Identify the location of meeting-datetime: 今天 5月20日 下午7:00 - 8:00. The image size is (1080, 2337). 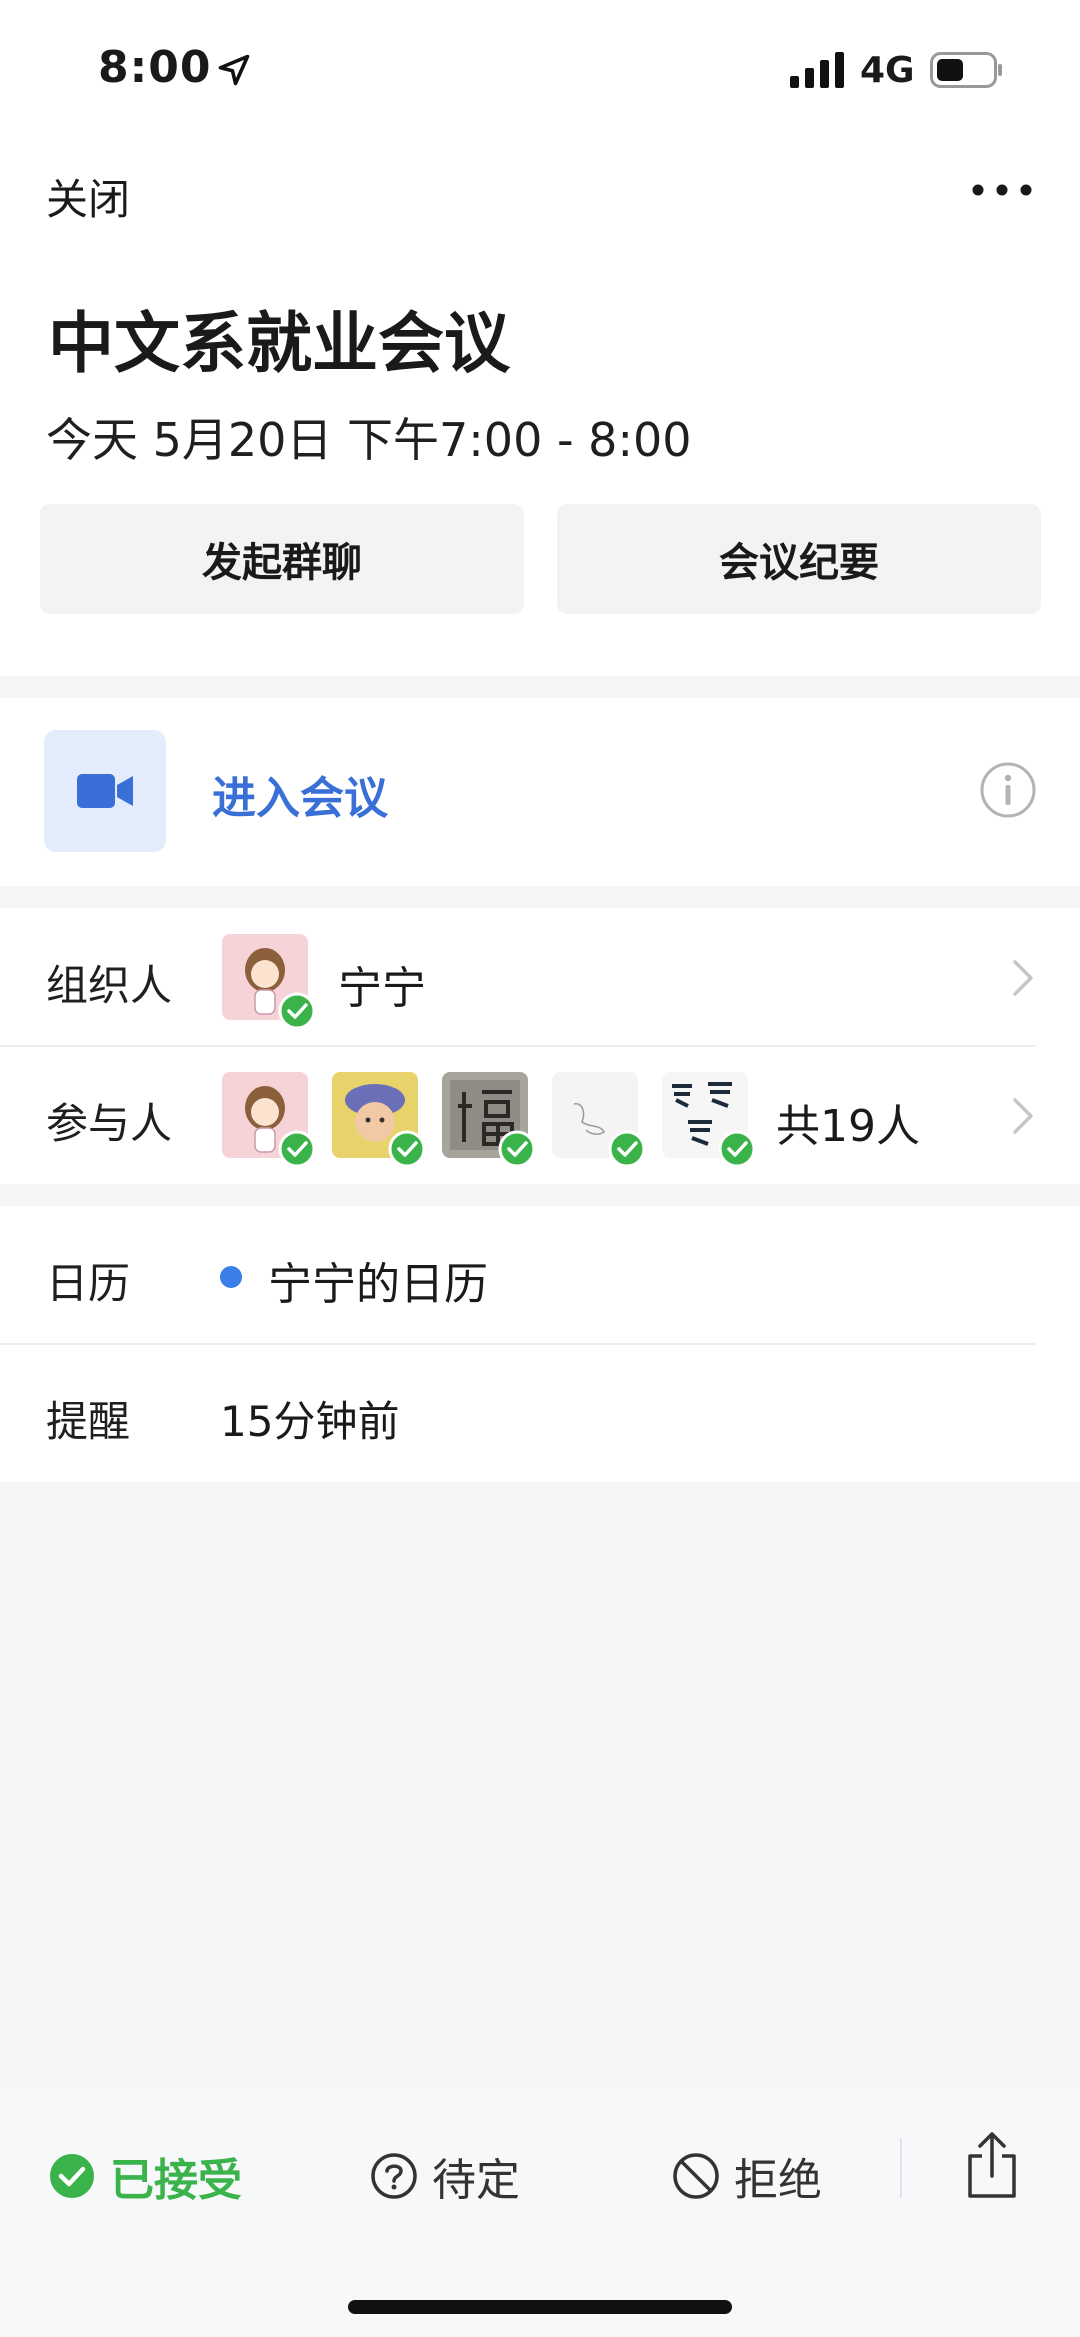
(369, 440).